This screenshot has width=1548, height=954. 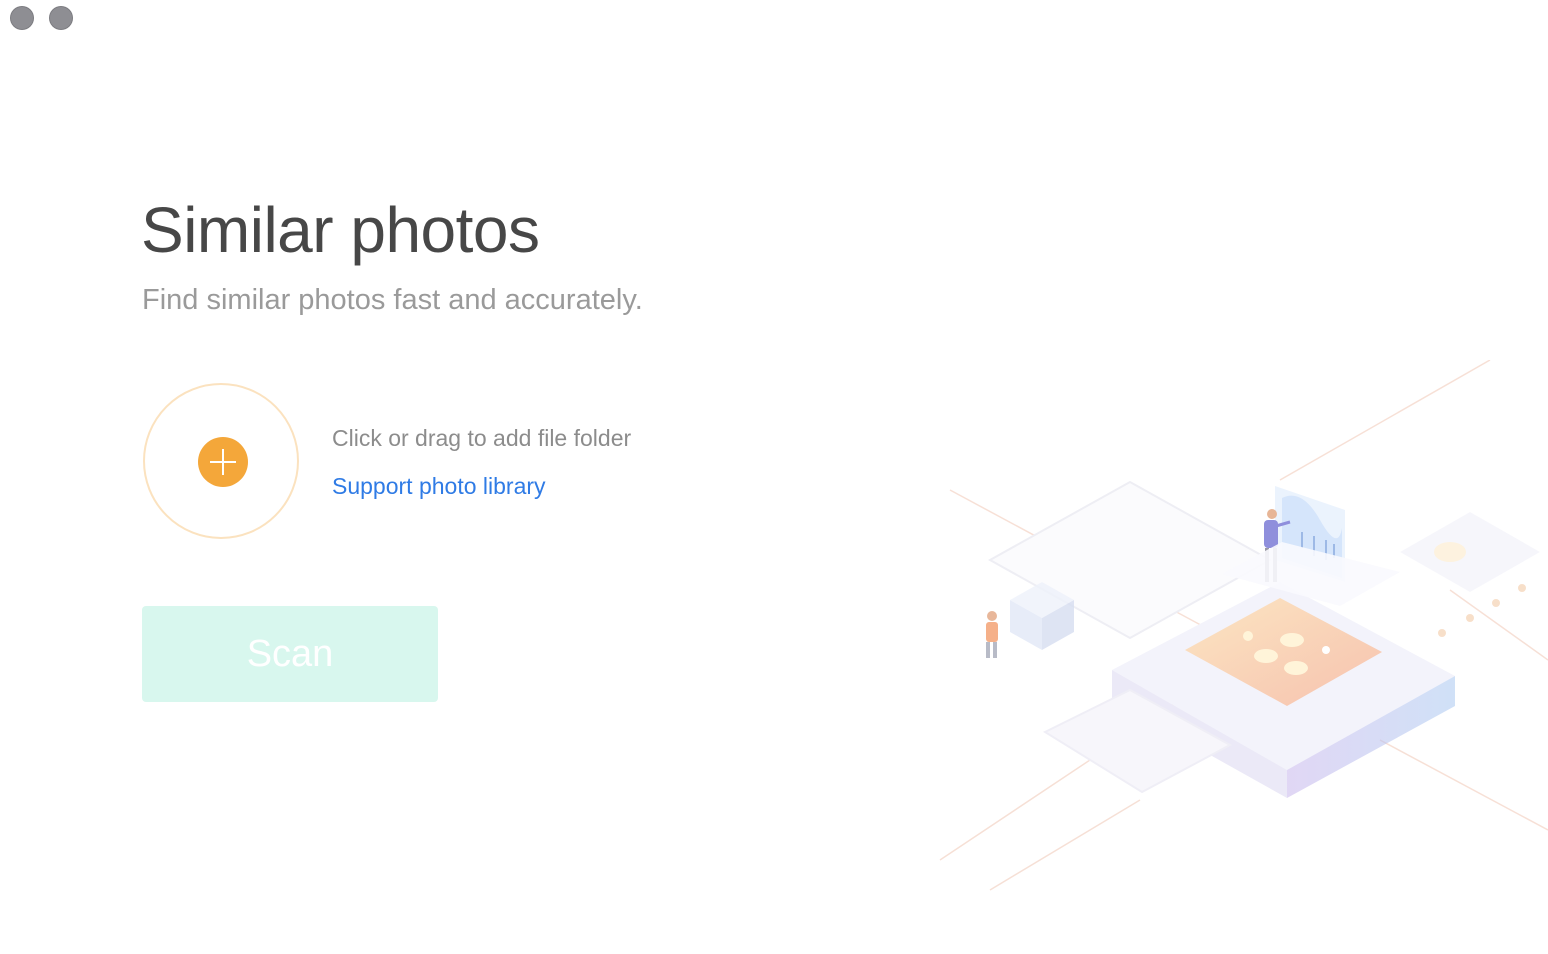 What do you see at coordinates (482, 438) in the screenshot?
I see `add-folder-hint: Click or drag to add file folder` at bounding box center [482, 438].